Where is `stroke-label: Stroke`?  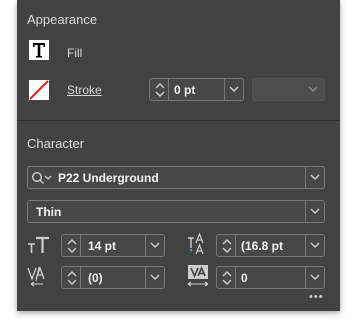 stroke-label: Stroke is located at coordinates (84, 90).